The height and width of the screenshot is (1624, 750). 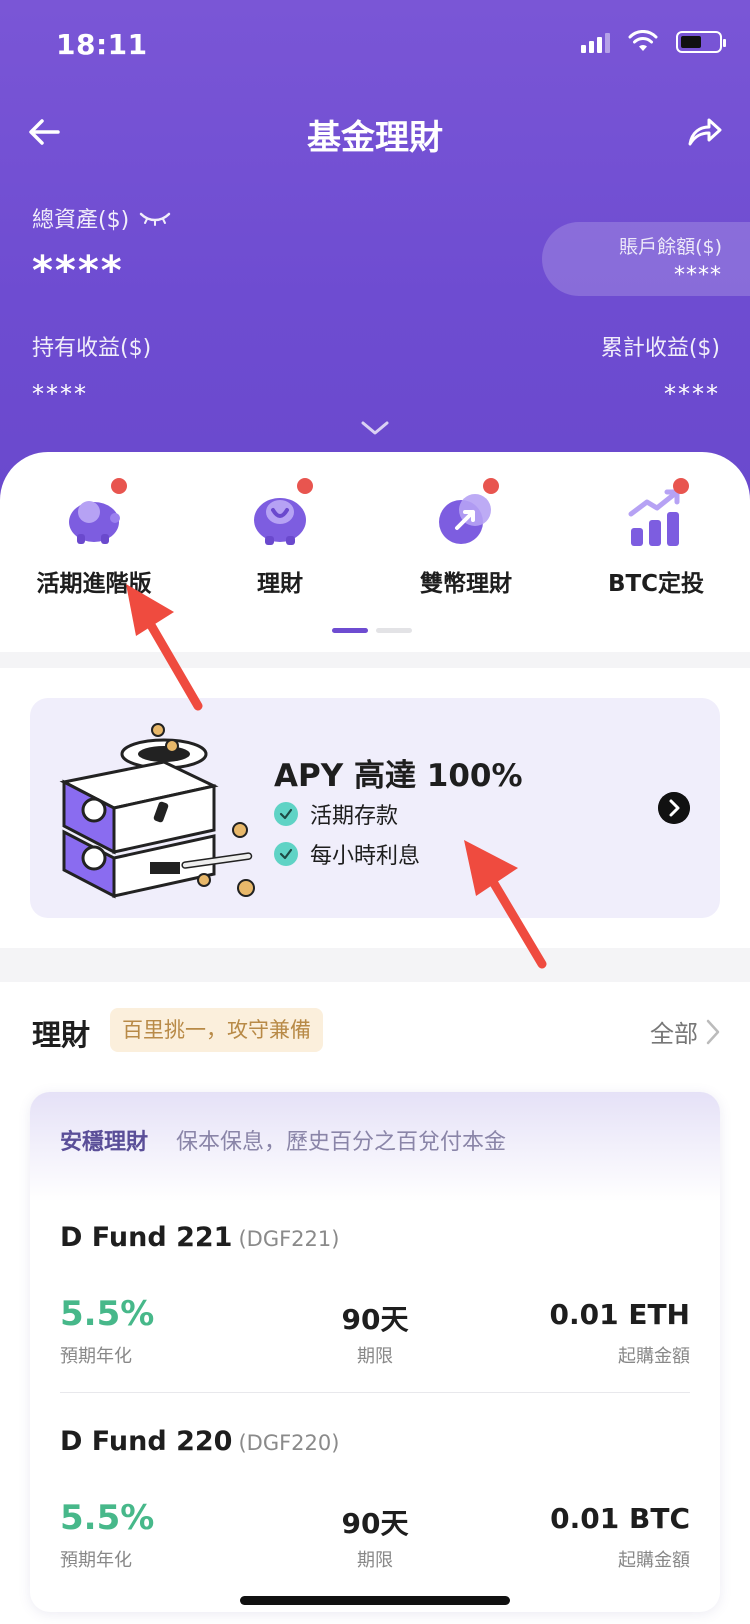 I want to click on holding-profit-label: 持有收益($), so click(x=92, y=348).